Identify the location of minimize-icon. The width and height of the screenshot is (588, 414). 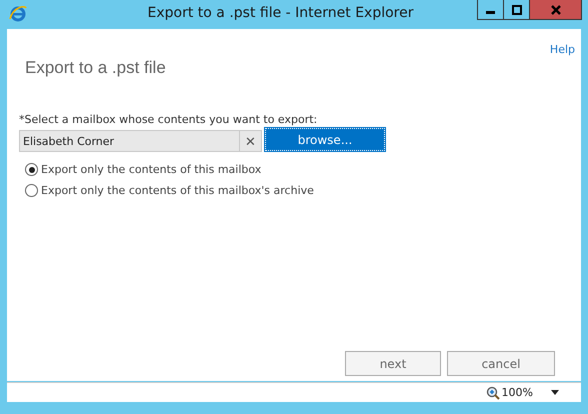
(490, 12).